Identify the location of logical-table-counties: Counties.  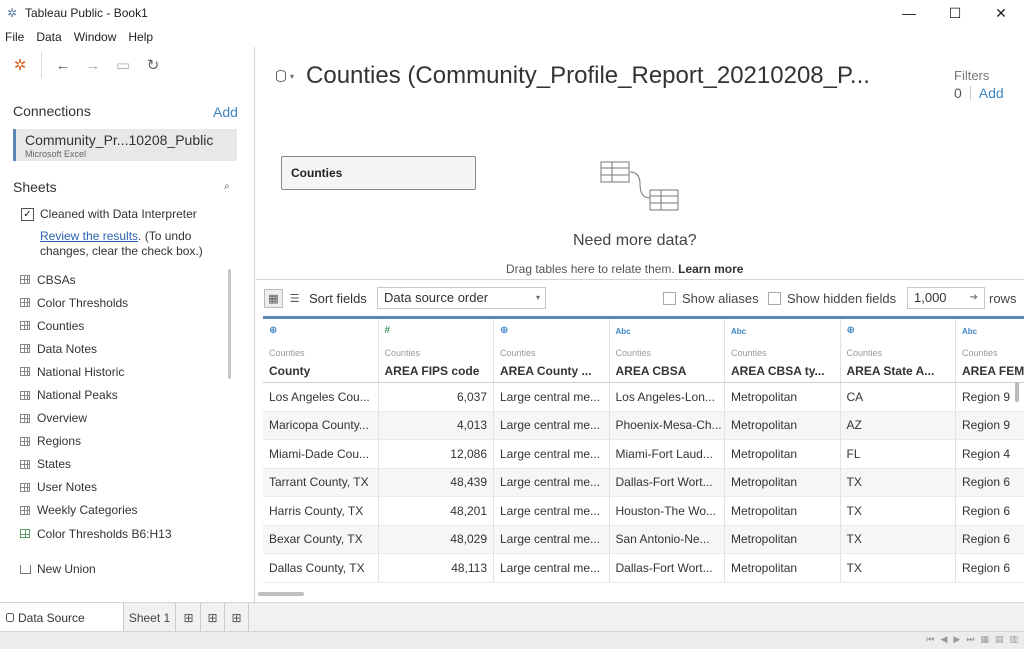
(378, 173).